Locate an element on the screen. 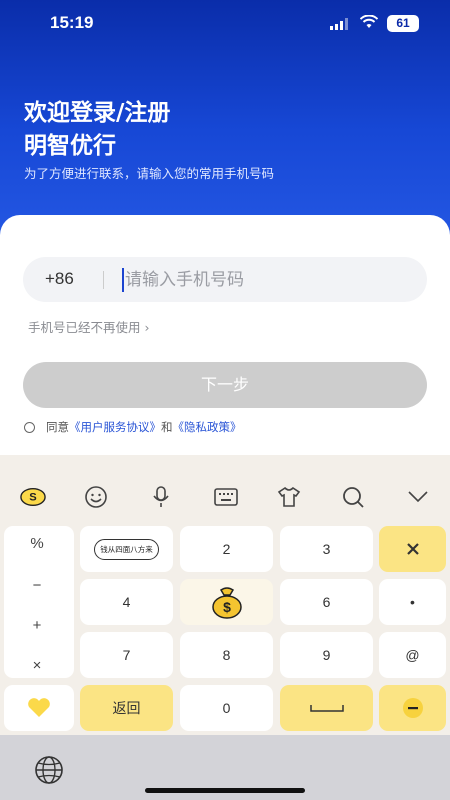 This screenshot has width=450, height=800. keyboard-icon is located at coordinates (226, 497).